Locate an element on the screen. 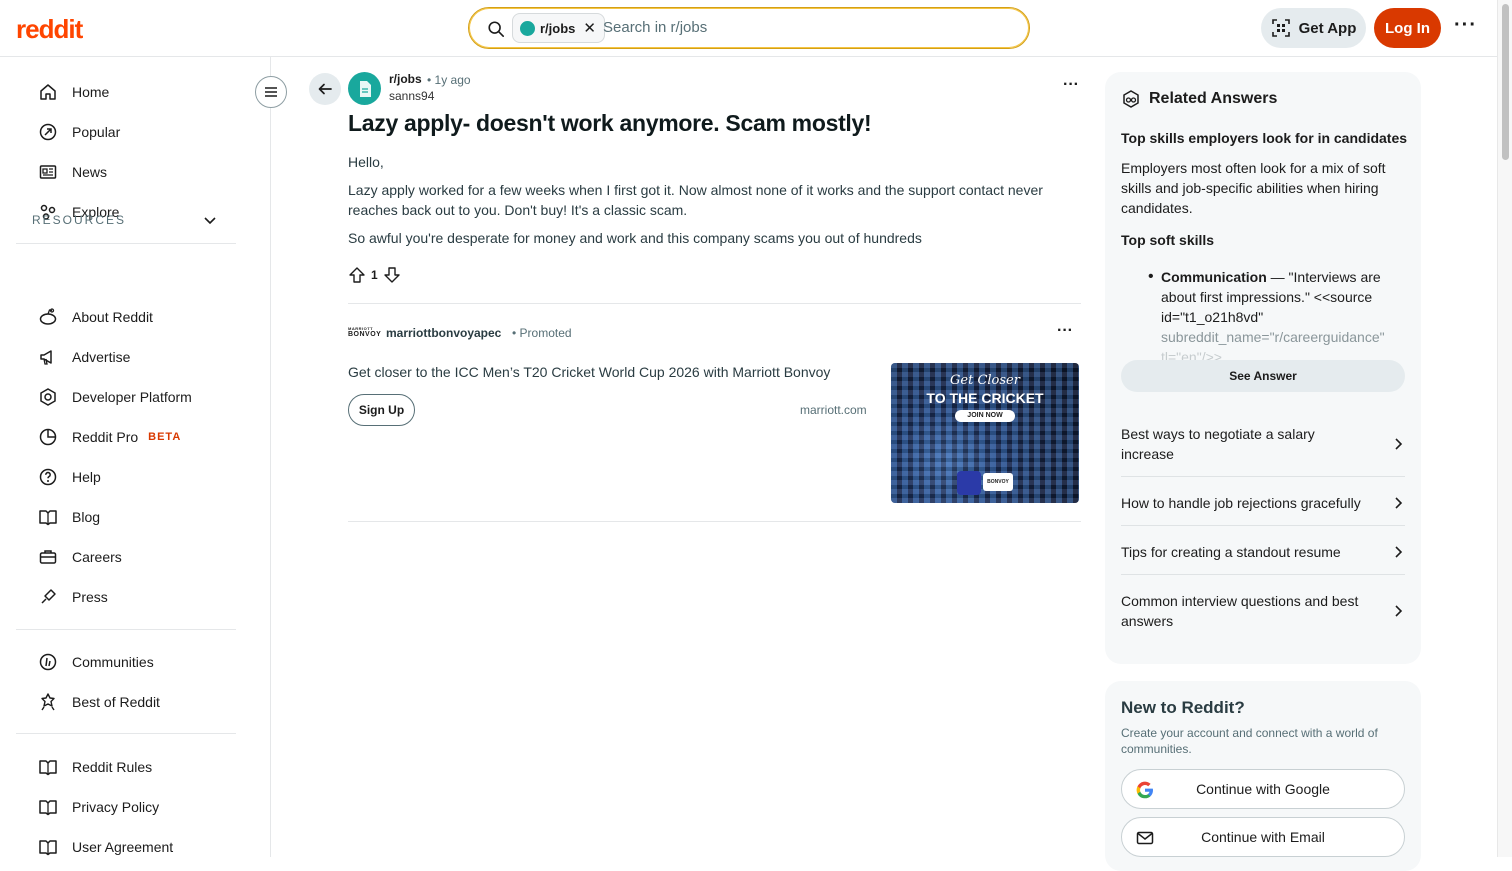 This screenshot has width=1512, height=871. search-scope-chip: r/jobs ✕ is located at coordinates (558, 28).